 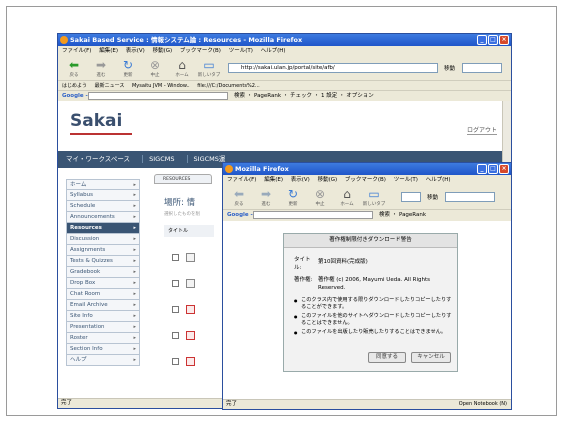 I want to click on tool-roster: Roster, so click(x=103, y=338).